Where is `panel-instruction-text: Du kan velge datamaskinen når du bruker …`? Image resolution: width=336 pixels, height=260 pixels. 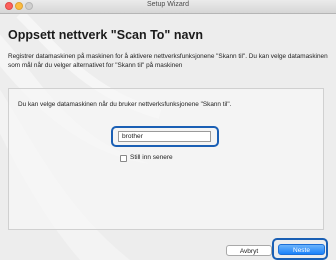
panel-instruction-text: Du kan velge datamaskinen når du bruker … is located at coordinates (125, 104).